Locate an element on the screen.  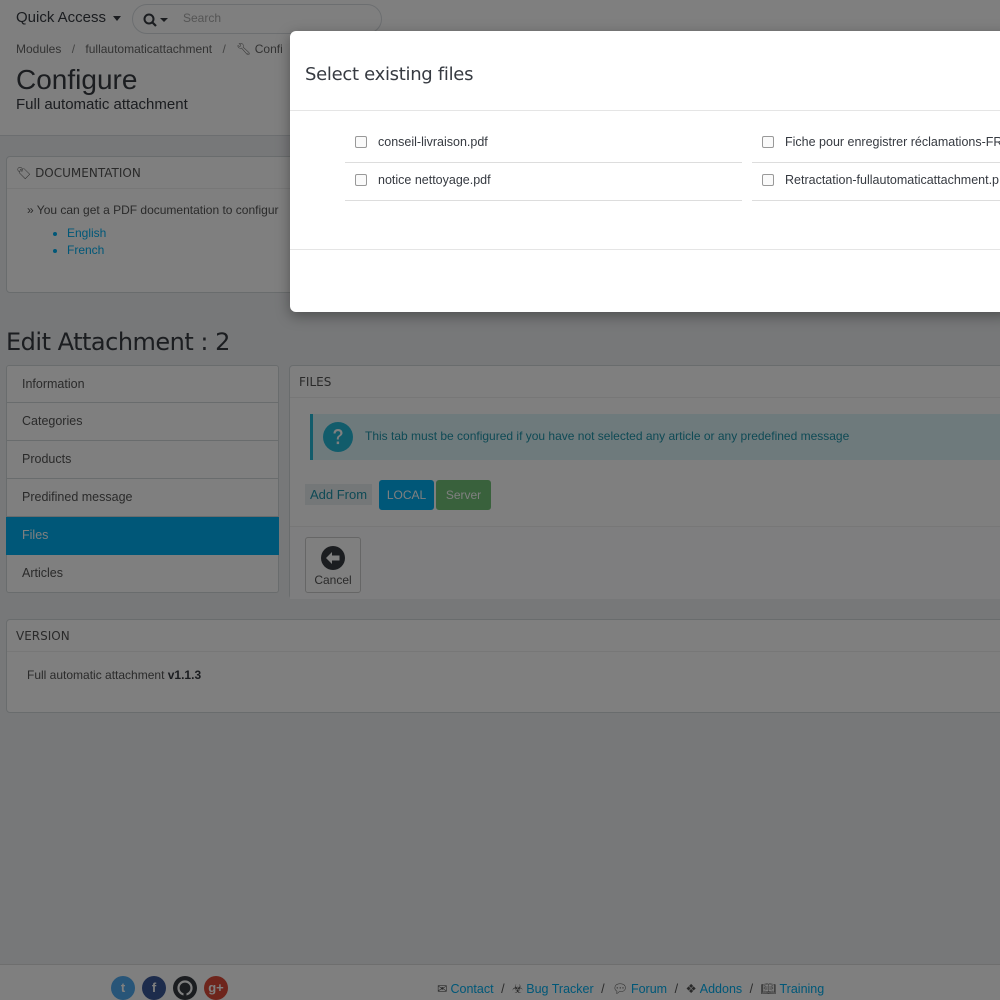
modal-title: Select existing files is located at coordinates (389, 74).